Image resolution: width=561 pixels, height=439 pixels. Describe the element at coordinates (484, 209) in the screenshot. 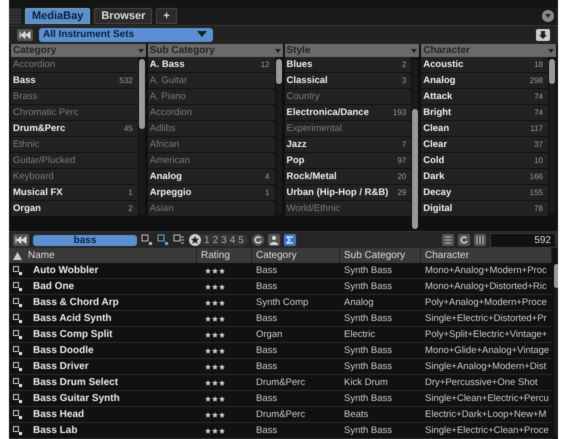

I see `filter-item: Digital 78` at that location.